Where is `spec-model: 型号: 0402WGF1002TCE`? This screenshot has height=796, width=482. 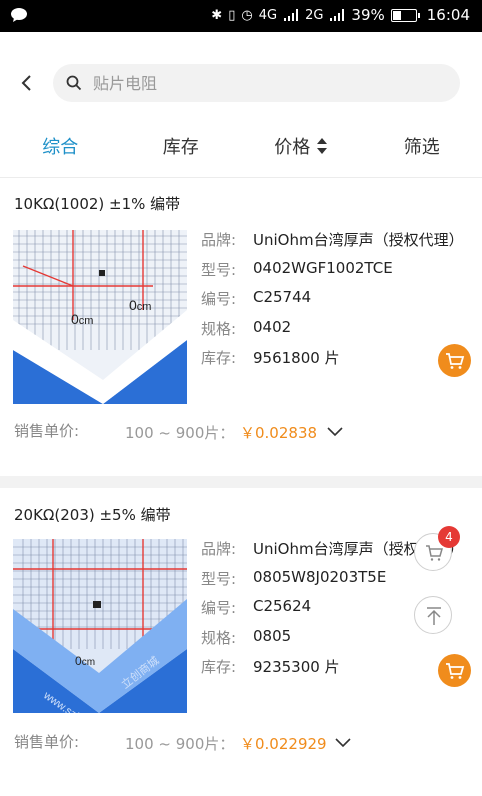 spec-model: 型号: 0402WGF1002TCE is located at coordinates (332, 274).